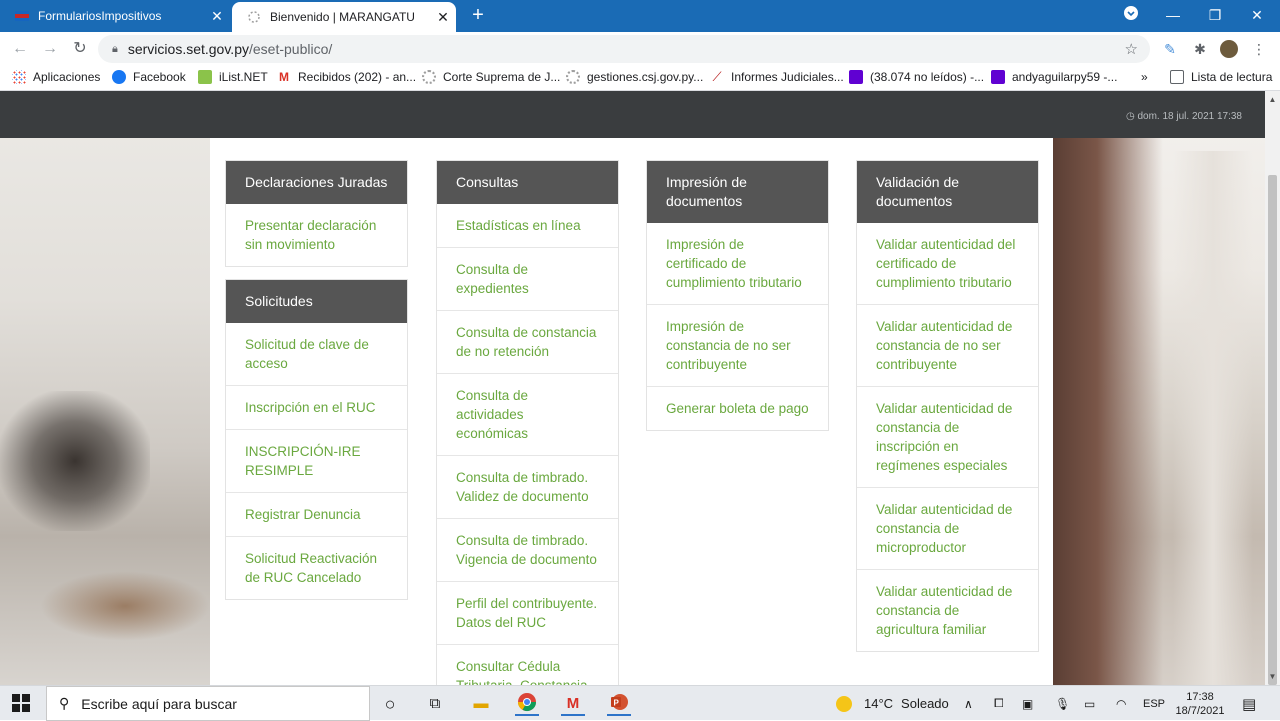  What do you see at coordinates (1221, 77) in the screenshot?
I see `reading-list-button: Lista de lectura` at bounding box center [1221, 77].